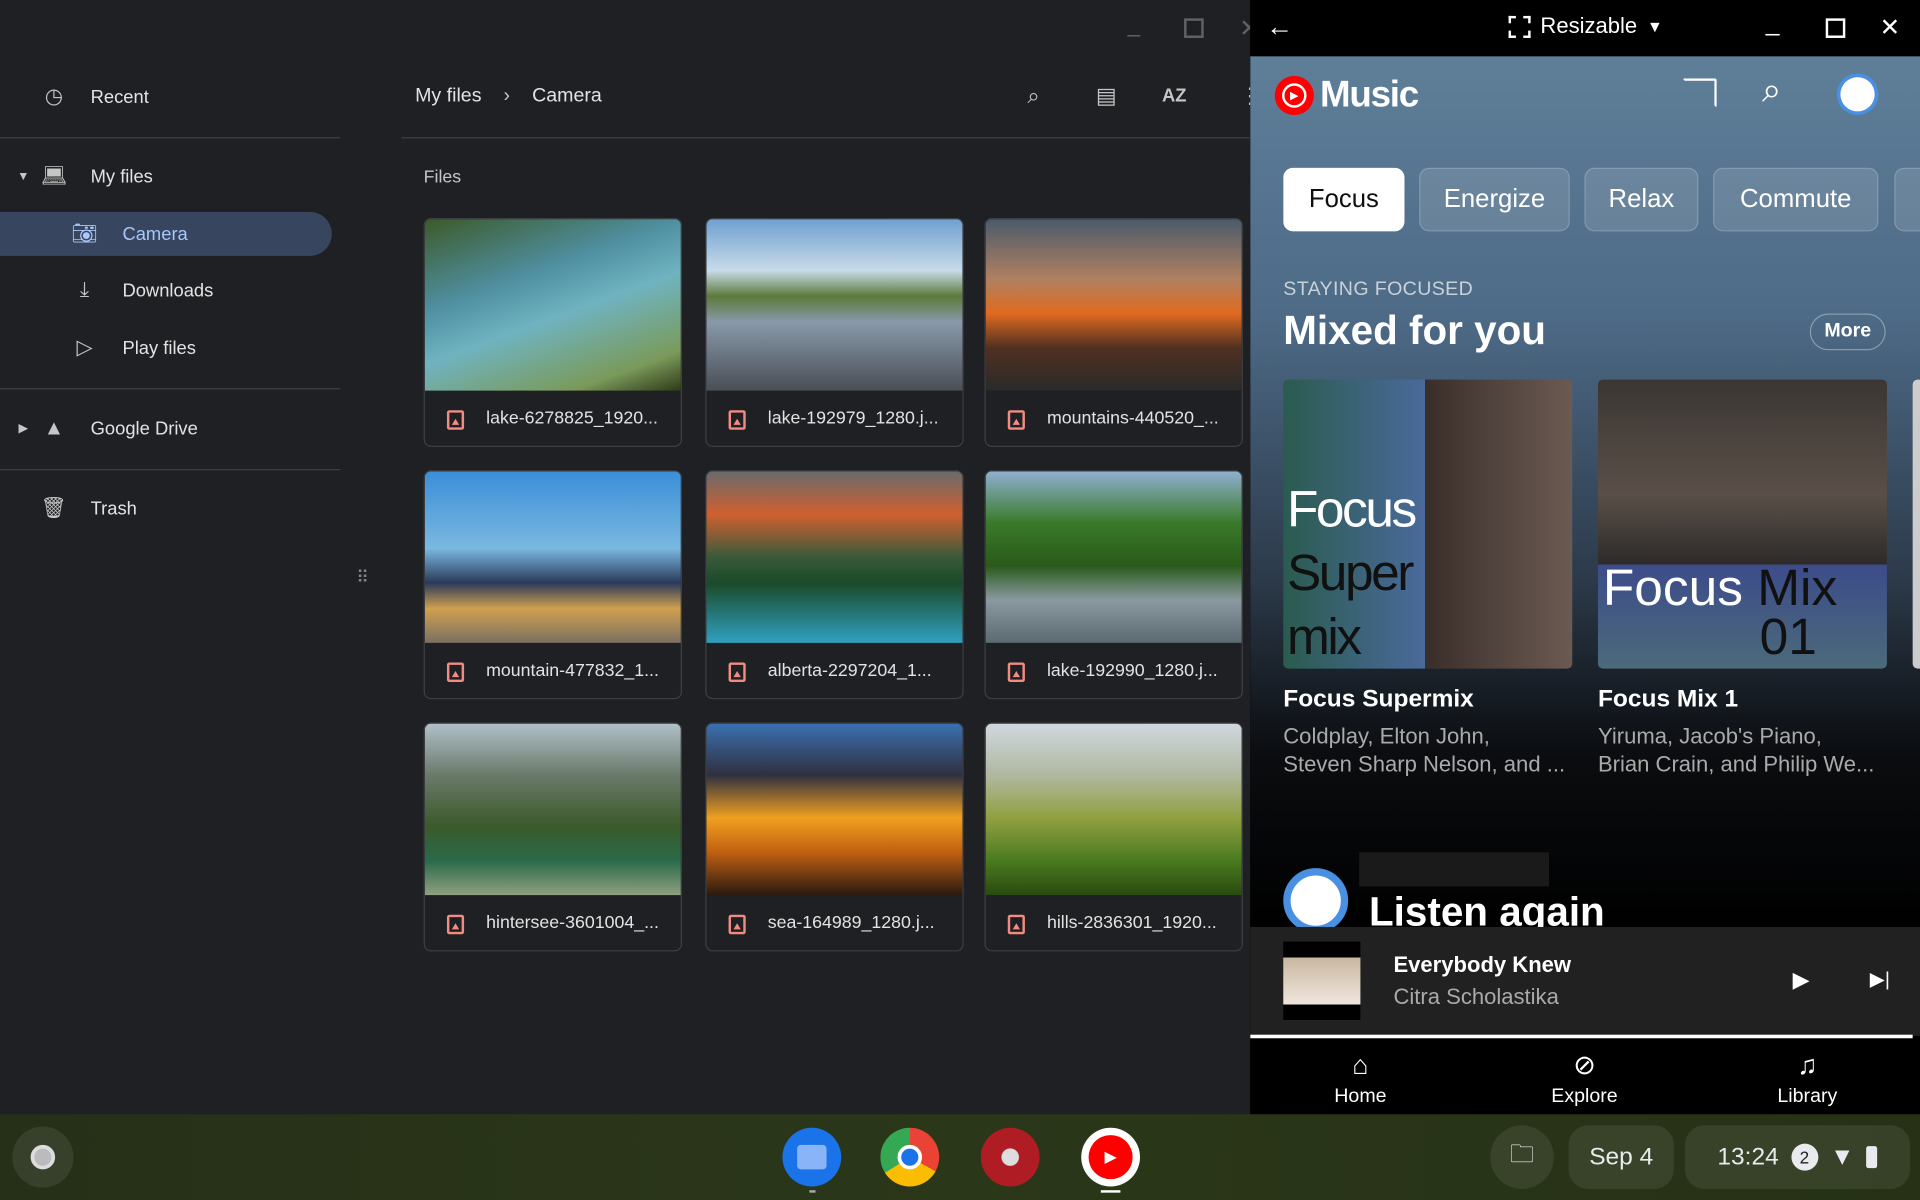 Image resolution: width=1920 pixels, height=1200 pixels. I want to click on youtube-music-app-icon: ▶, so click(1111, 1157).